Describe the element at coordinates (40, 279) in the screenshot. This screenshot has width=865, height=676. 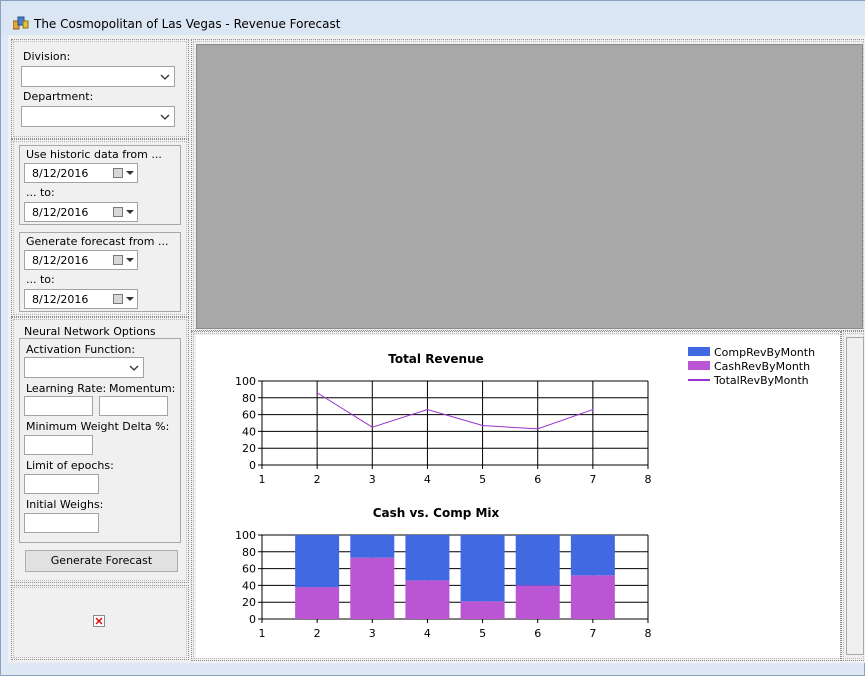
I see `forecast-to-label: ... to:` at that location.